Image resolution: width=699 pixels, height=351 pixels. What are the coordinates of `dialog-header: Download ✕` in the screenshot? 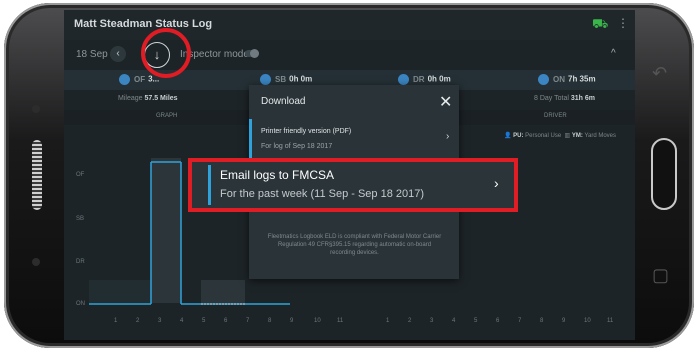 It's located at (354, 102).